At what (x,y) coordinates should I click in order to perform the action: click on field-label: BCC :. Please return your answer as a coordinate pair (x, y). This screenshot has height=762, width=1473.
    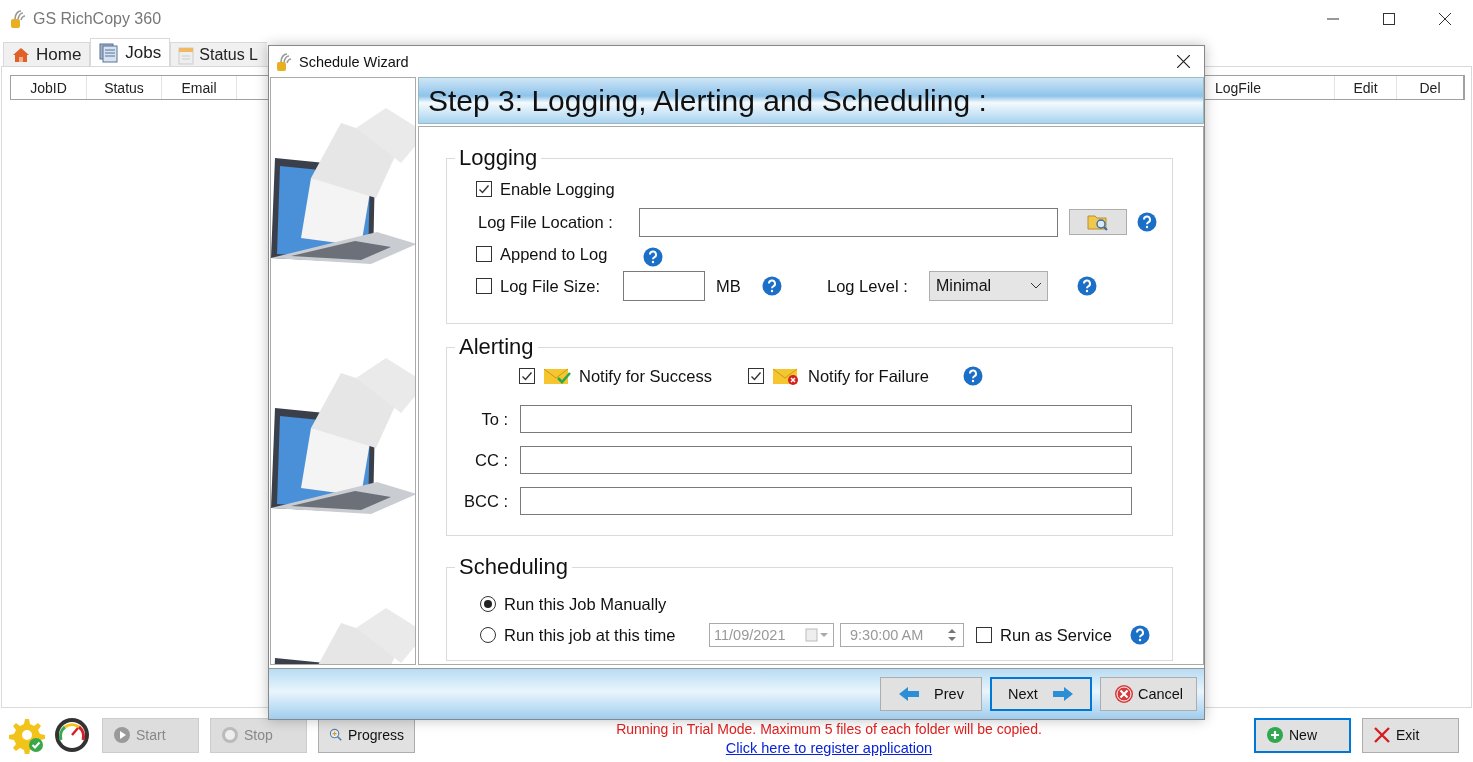
    Looking at the image, I should click on (485, 501).